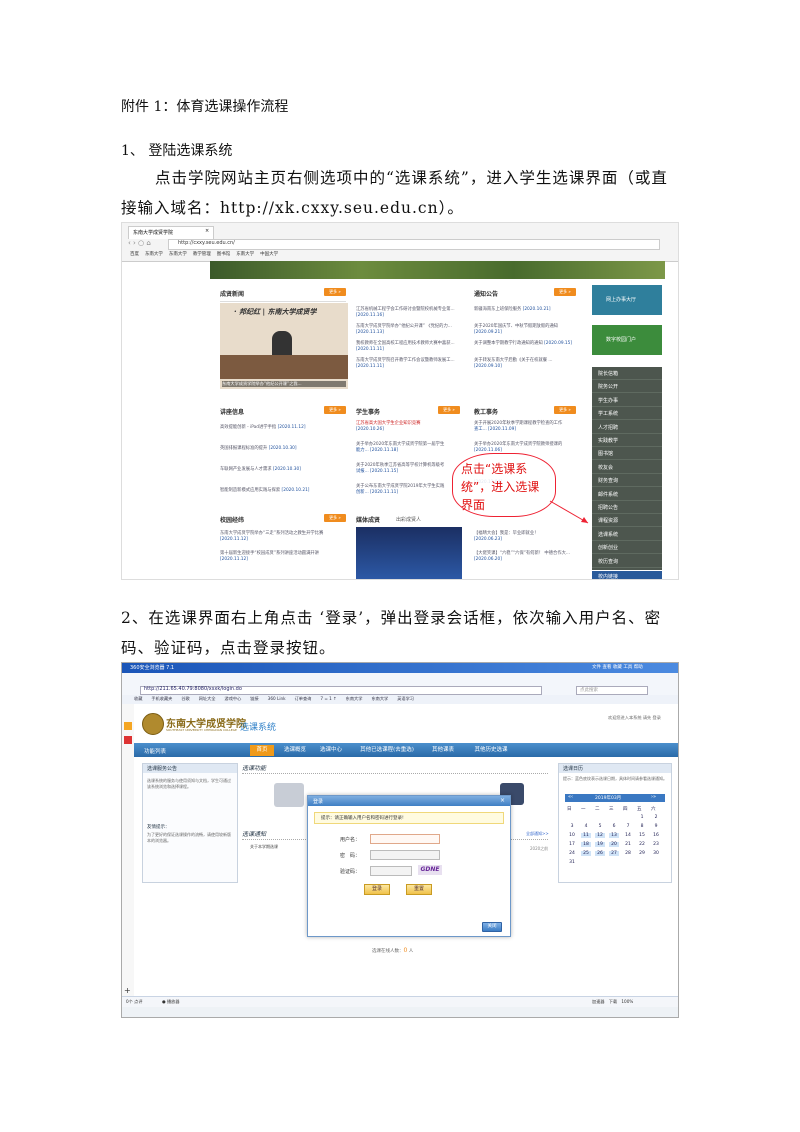 This screenshot has width=800, height=1132. I want to click on calendar-day: 10, so click(572, 835).